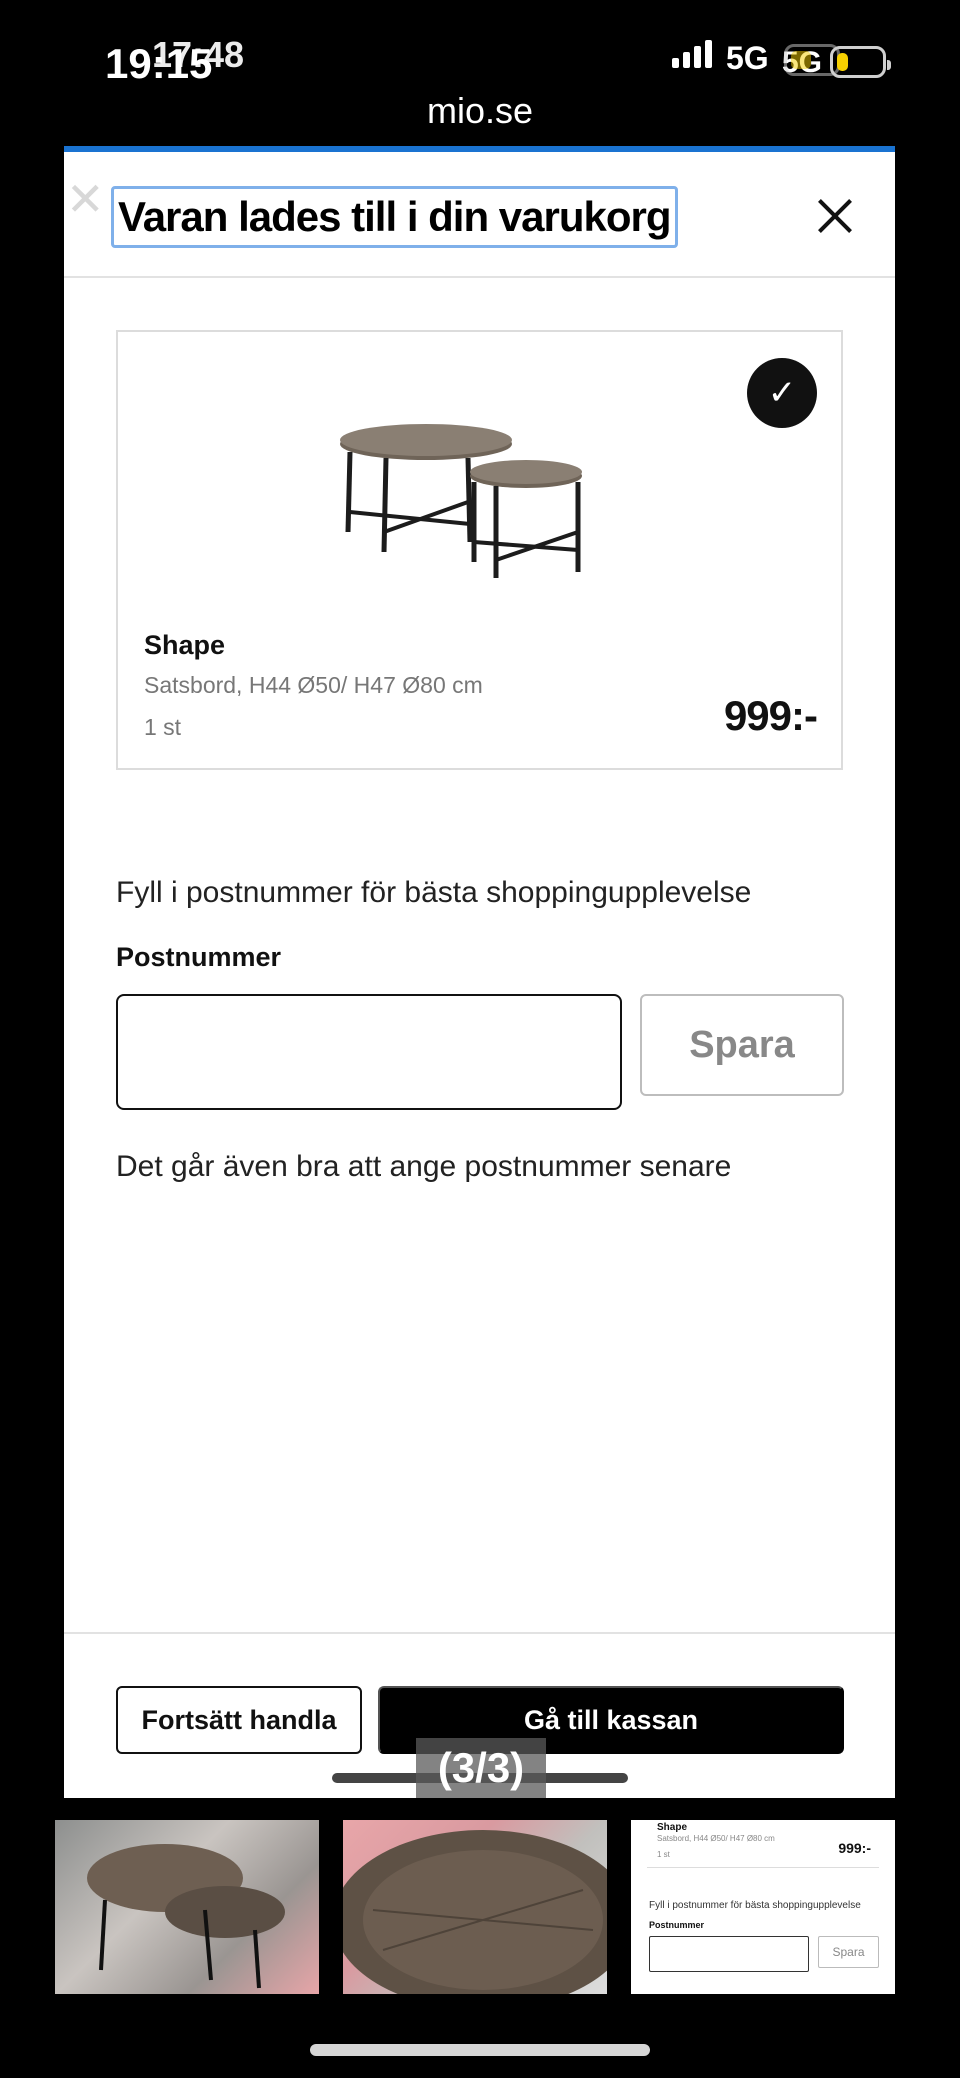 The width and height of the screenshot is (960, 2078). Describe the element at coordinates (848, 1952) in the screenshot. I see `thumb-save-button: Spara` at that location.